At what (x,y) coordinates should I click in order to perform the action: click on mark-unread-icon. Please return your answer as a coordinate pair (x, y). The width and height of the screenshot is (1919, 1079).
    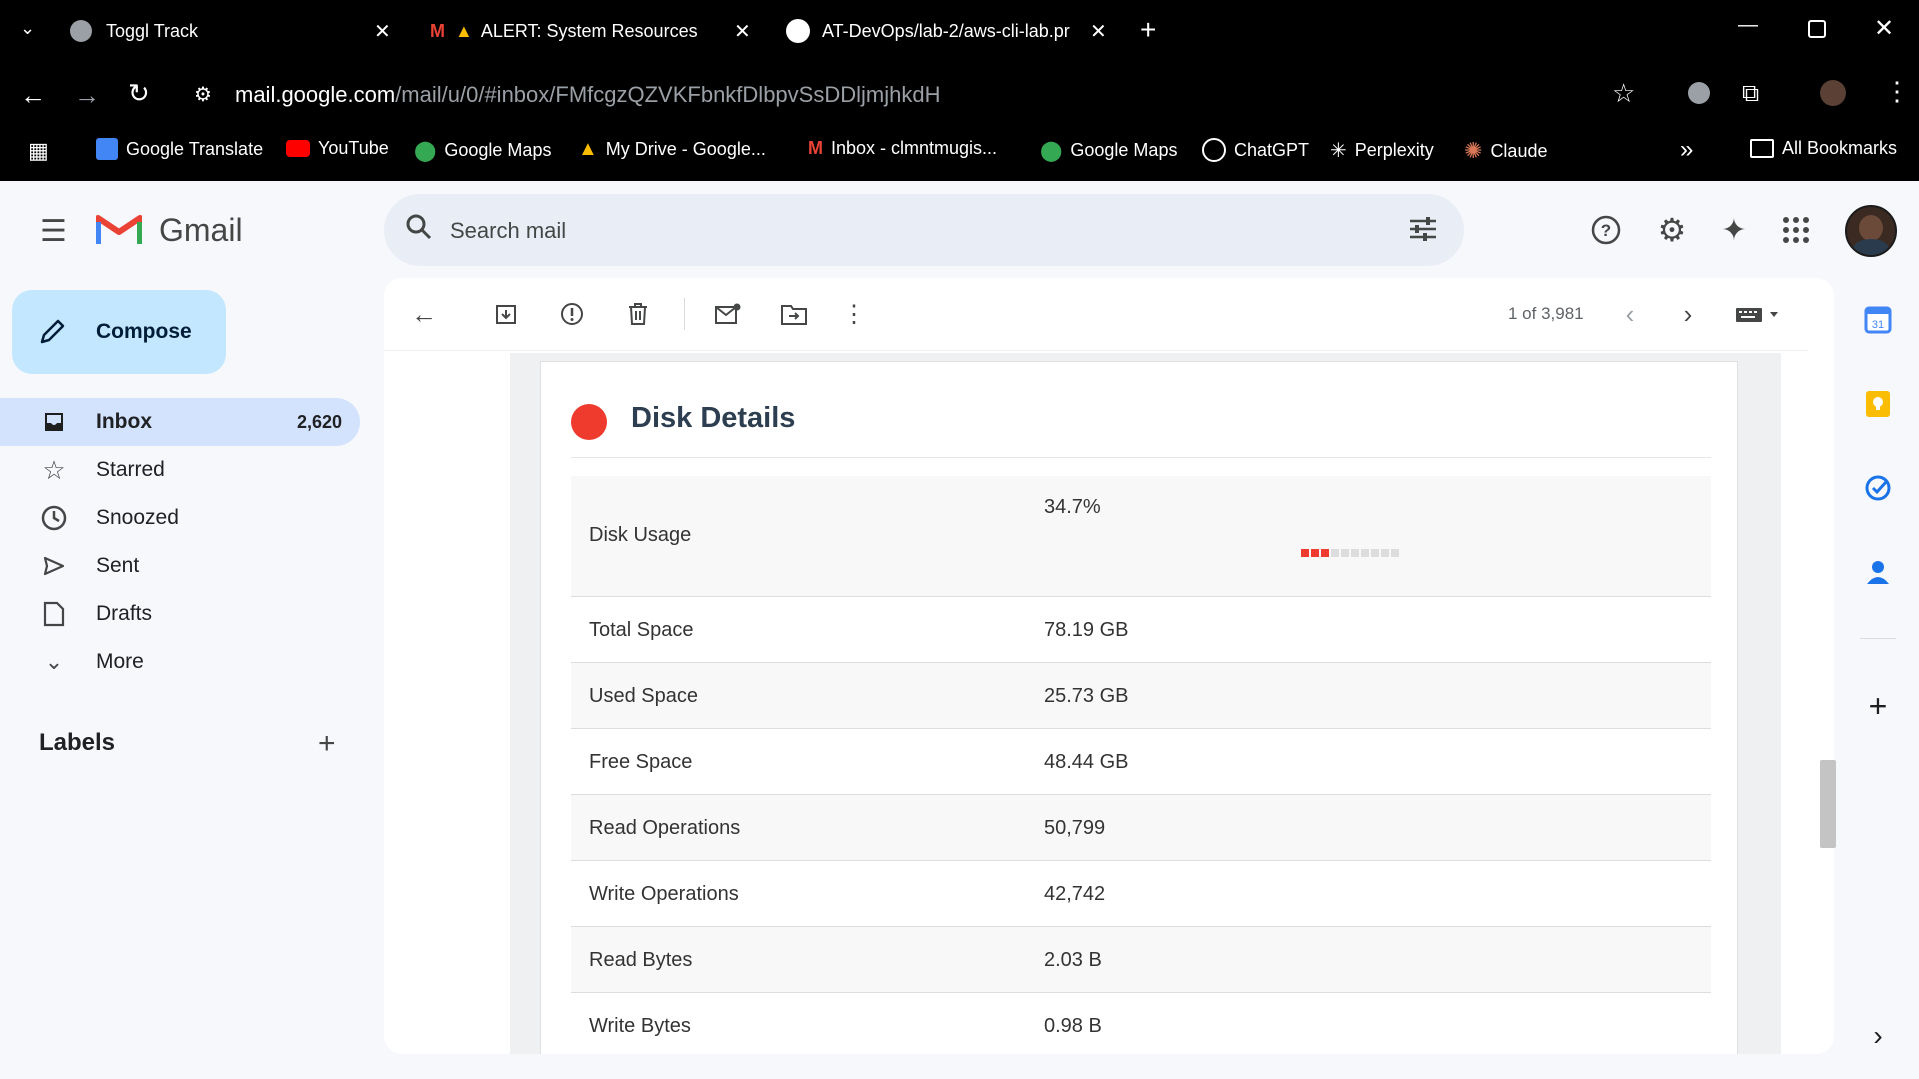
    Looking at the image, I should click on (728, 314).